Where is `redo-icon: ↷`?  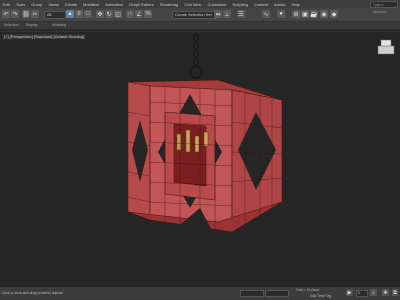 redo-icon: ↷ is located at coordinates (15, 14).